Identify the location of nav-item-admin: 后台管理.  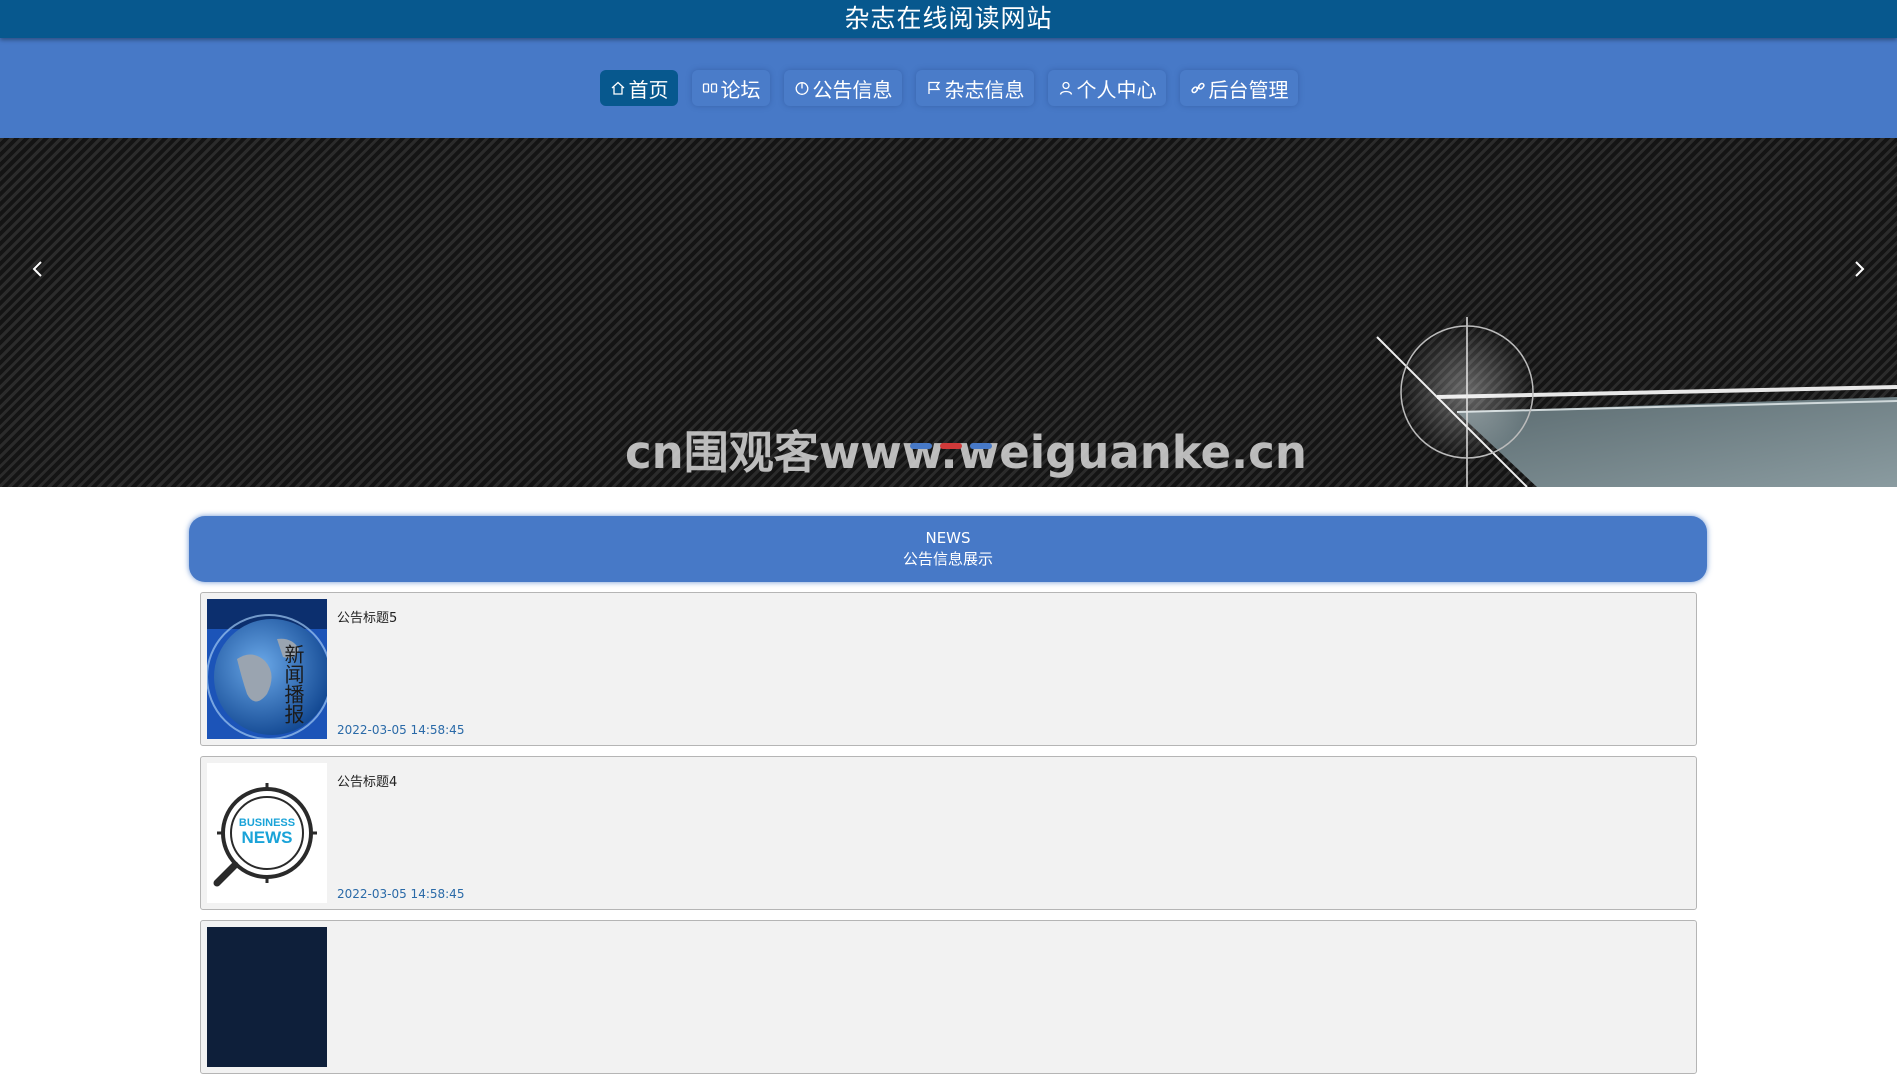
(1238, 88).